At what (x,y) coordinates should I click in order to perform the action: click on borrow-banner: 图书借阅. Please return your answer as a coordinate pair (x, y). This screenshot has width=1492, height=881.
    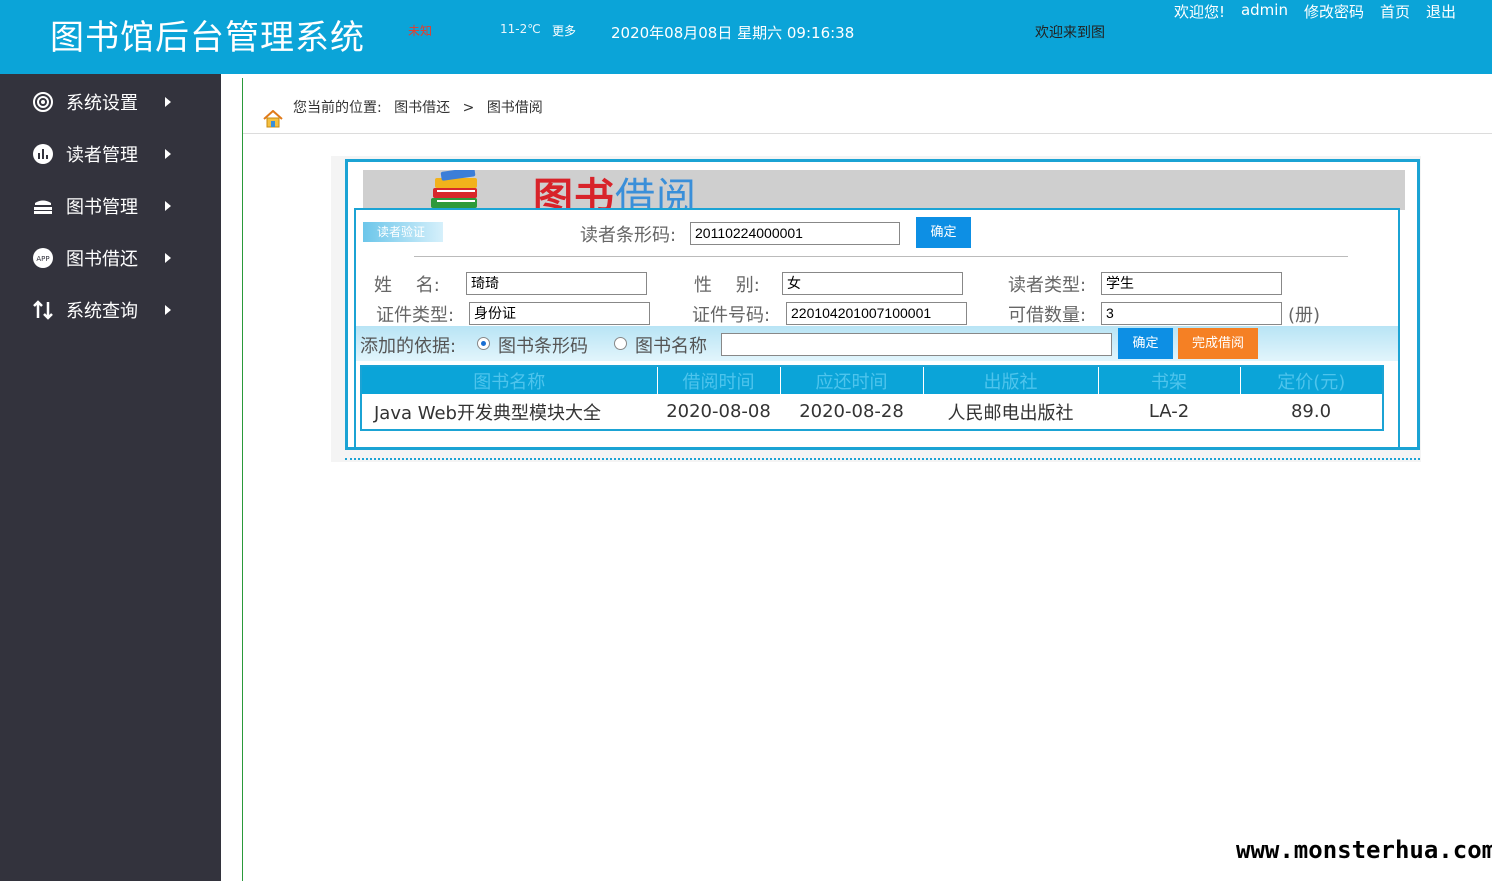
    Looking at the image, I should click on (884, 190).